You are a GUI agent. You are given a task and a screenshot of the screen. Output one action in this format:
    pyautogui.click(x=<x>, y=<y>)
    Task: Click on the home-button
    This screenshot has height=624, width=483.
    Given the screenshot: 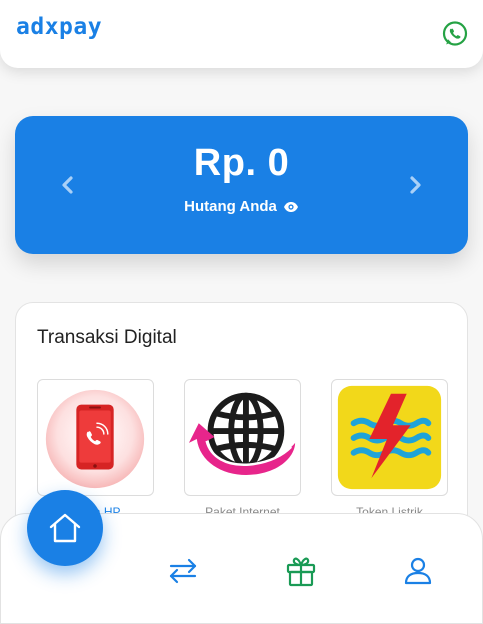 What is the action you would take?
    pyautogui.click(x=65, y=528)
    